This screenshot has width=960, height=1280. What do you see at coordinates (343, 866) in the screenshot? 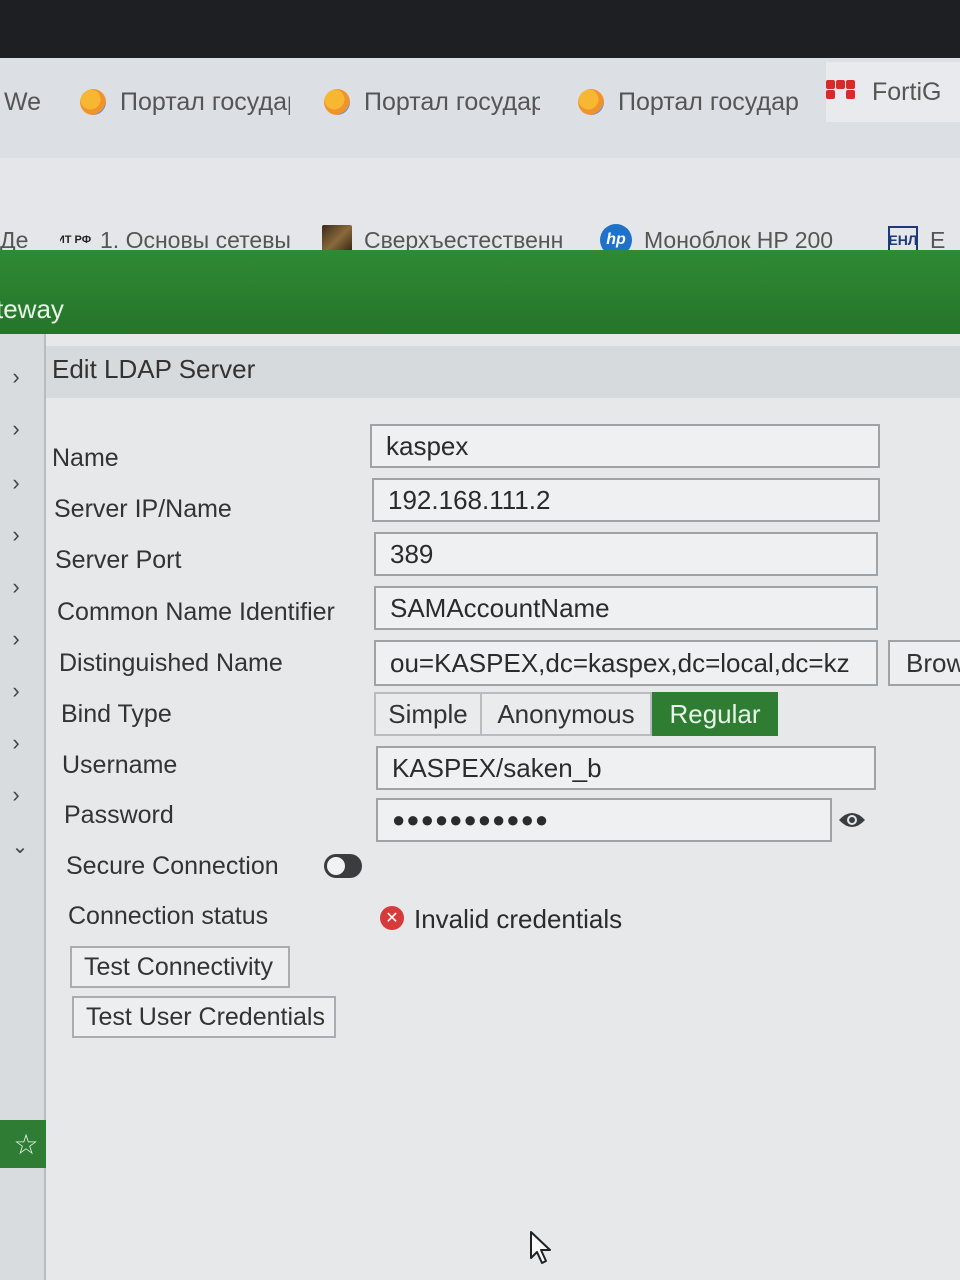
I see `secure-connection-toggle` at bounding box center [343, 866].